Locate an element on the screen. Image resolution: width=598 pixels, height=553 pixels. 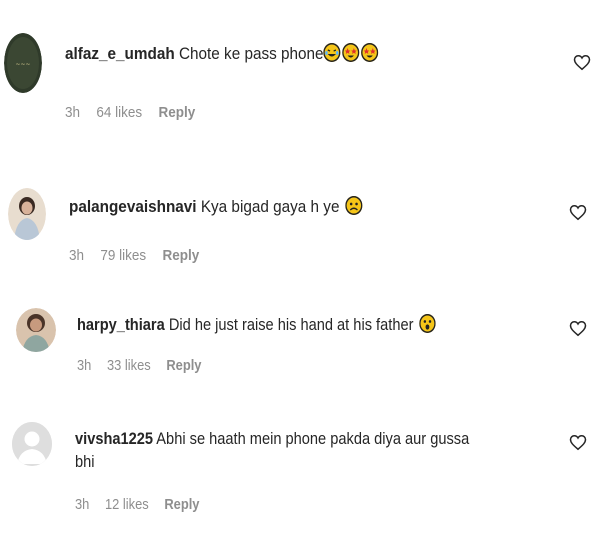
avatar: ~~~ is located at coordinates (23, 63).